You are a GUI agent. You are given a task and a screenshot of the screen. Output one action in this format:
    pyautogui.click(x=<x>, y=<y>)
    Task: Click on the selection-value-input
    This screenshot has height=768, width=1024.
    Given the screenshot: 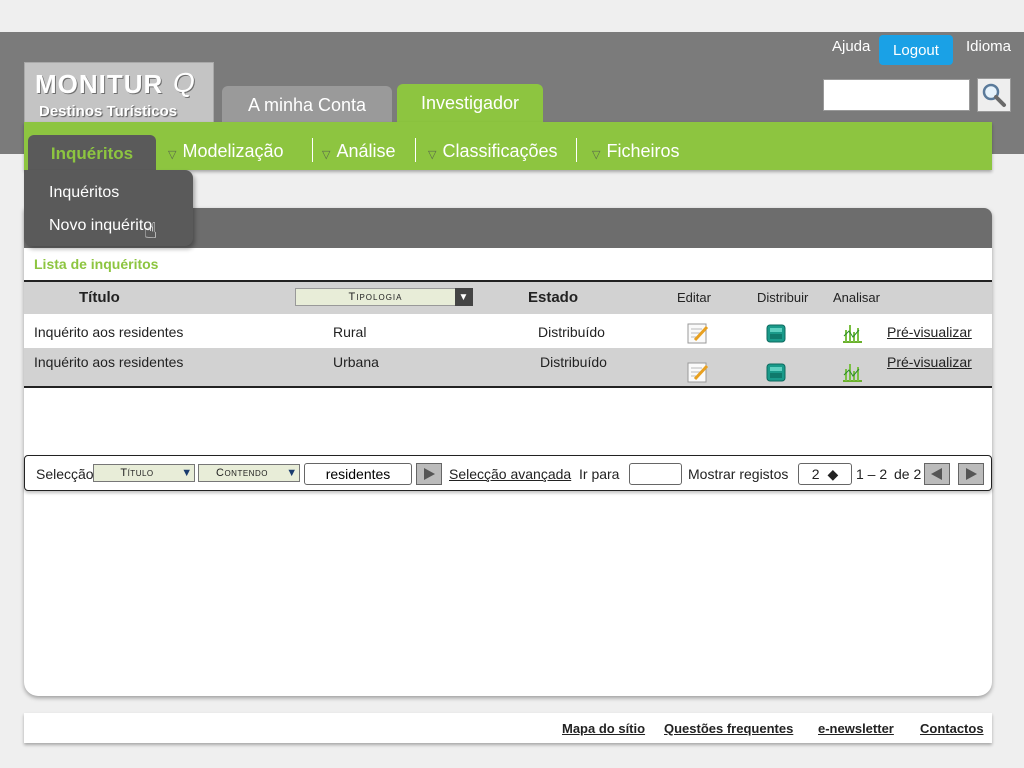 What is the action you would take?
    pyautogui.click(x=358, y=474)
    